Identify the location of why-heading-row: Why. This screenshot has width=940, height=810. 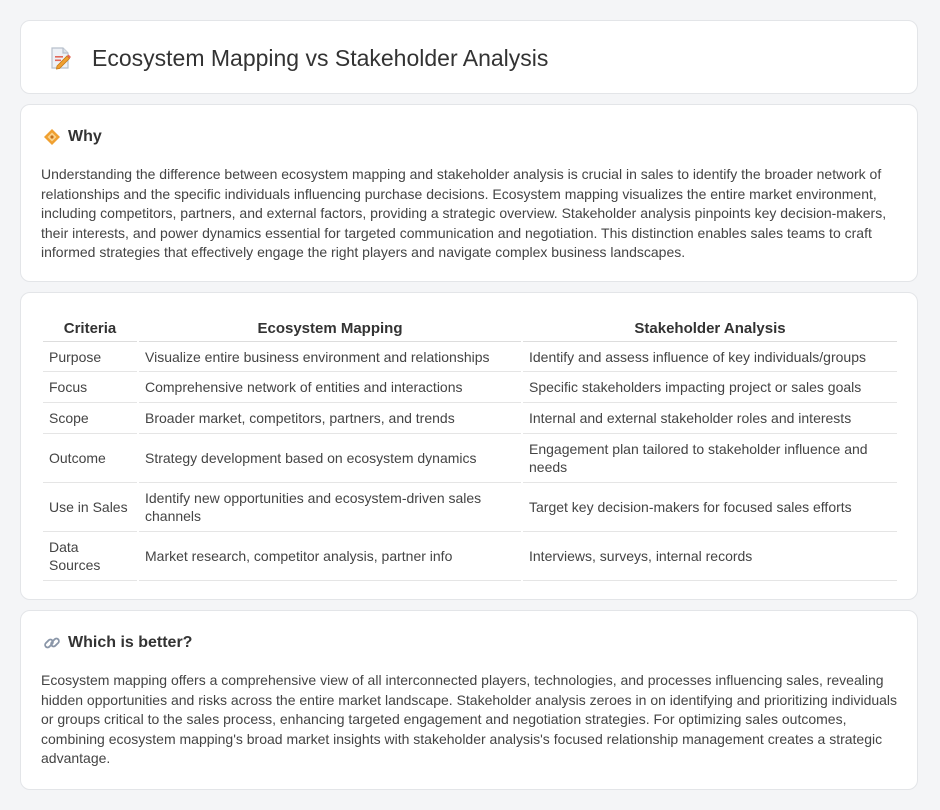
(72, 137).